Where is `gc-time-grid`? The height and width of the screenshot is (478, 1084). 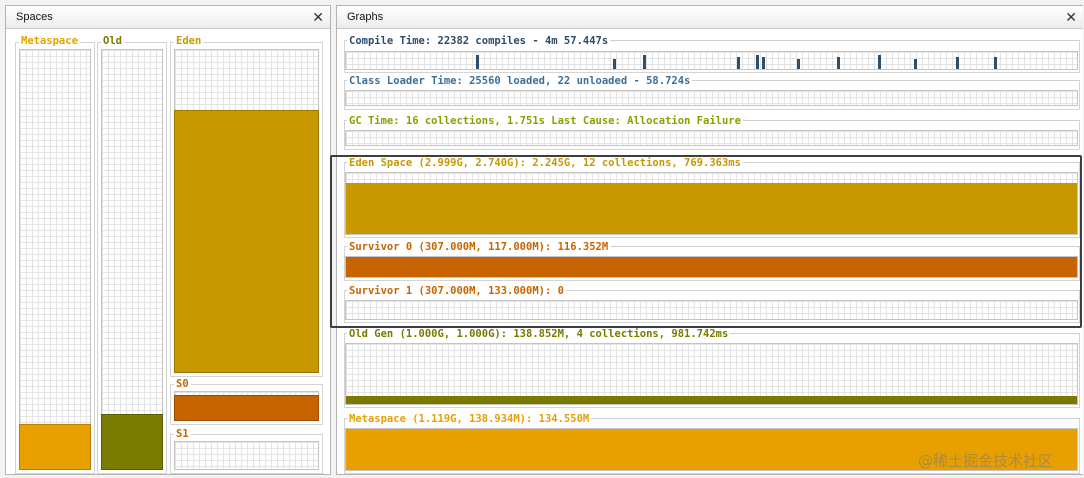 gc-time-grid is located at coordinates (711, 138).